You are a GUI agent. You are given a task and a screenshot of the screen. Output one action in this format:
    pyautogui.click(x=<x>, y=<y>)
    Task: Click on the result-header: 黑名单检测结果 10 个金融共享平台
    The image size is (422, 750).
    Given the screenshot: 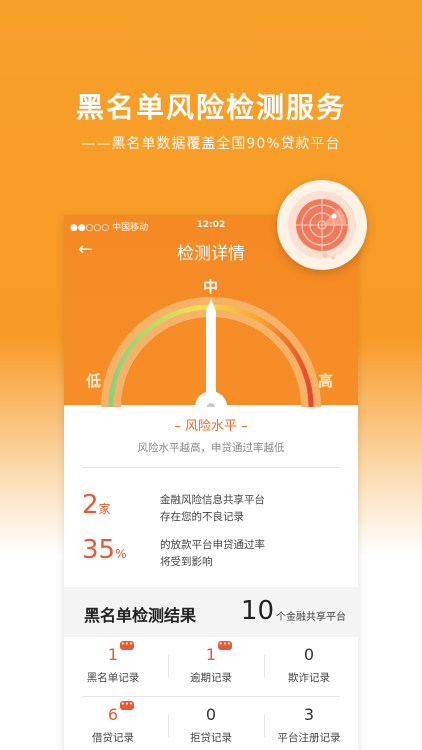 What is the action you would take?
    pyautogui.click(x=211, y=612)
    